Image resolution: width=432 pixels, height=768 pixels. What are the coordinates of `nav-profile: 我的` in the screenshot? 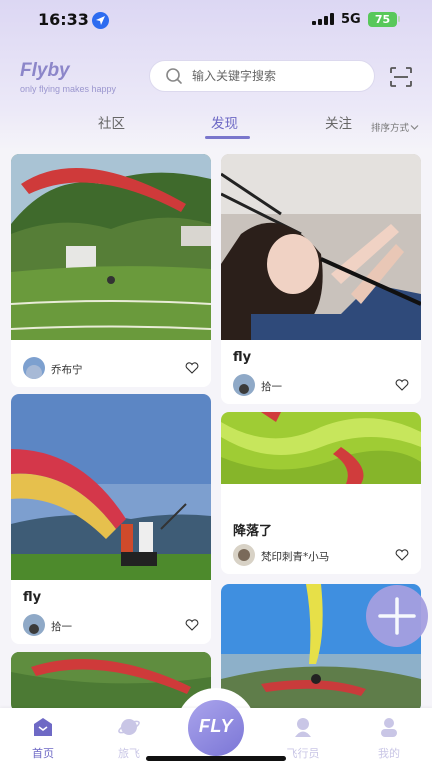 It's located at (389, 738).